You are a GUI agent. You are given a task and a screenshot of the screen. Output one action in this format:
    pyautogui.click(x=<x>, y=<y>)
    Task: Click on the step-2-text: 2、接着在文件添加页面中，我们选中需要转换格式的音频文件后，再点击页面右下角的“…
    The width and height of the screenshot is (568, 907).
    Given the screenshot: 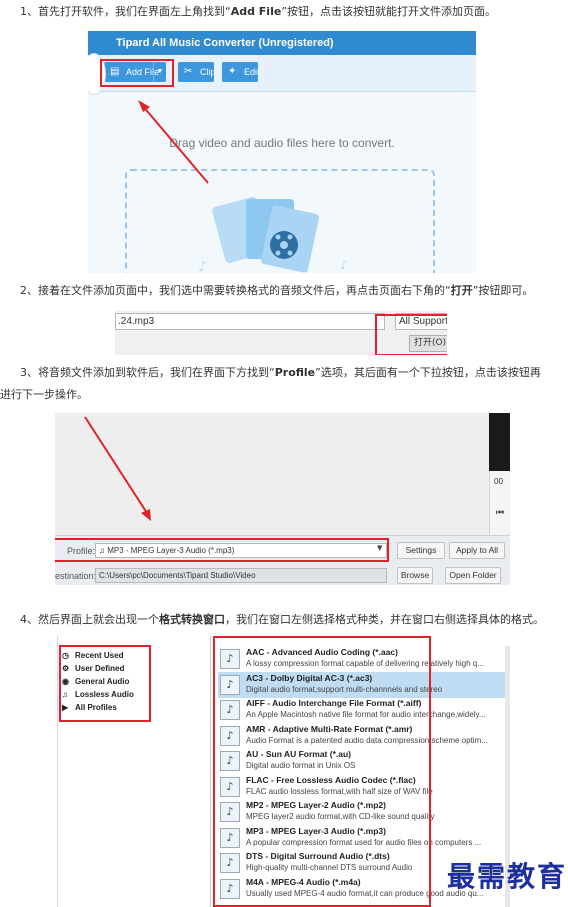 What is the action you would take?
    pyautogui.click(x=277, y=290)
    